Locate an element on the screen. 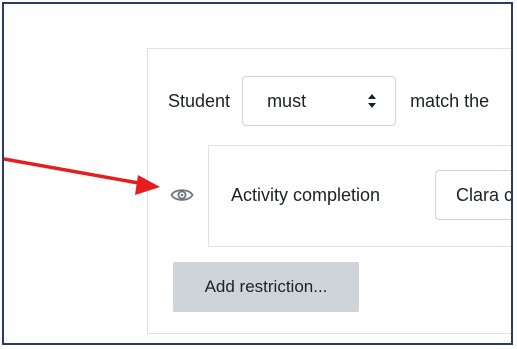  activity-completion-label: Activity completion is located at coordinates (306, 195).